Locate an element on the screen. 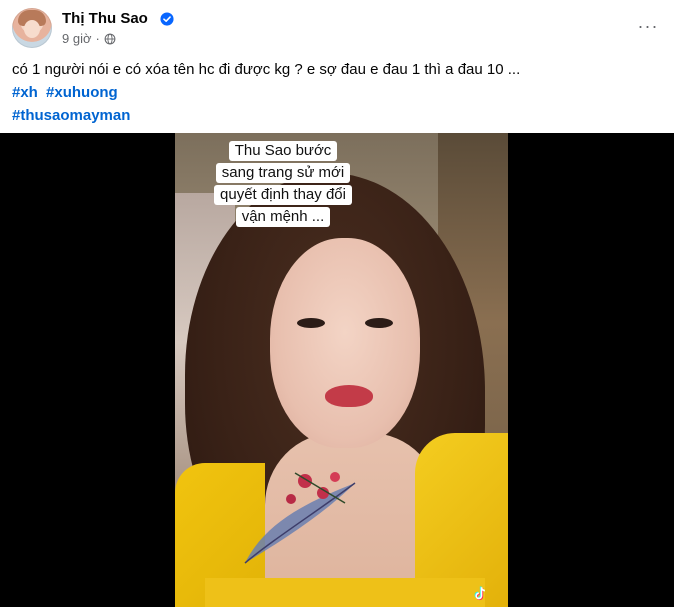 The image size is (674, 607). video-eye-right is located at coordinates (379, 323).